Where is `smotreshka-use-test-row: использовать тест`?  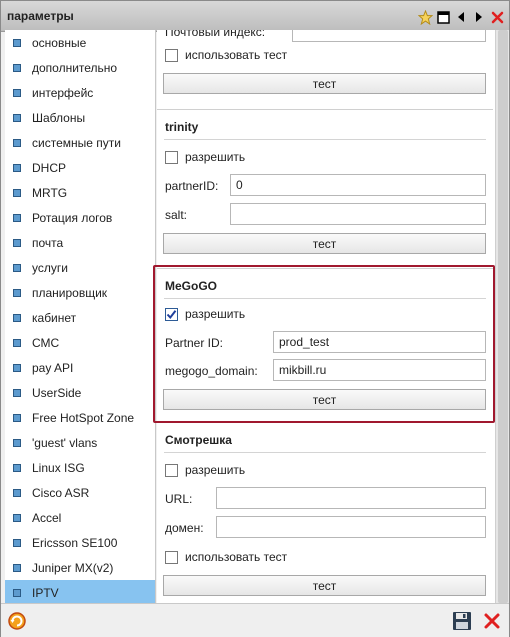 smotreshka-use-test-row: использовать тест is located at coordinates (325, 557).